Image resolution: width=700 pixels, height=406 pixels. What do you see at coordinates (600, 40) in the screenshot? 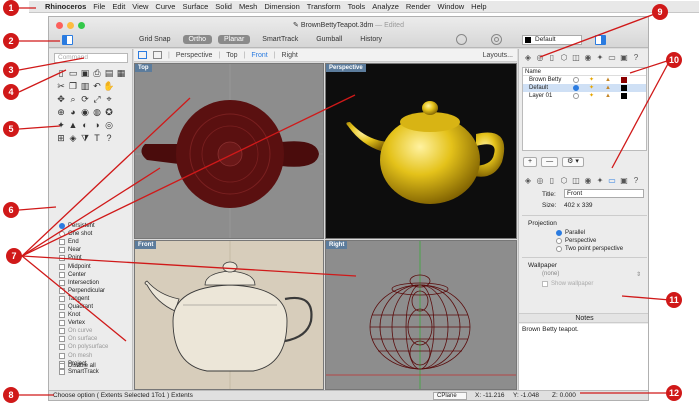
I see `toggle-right-panel-button` at bounding box center [600, 40].